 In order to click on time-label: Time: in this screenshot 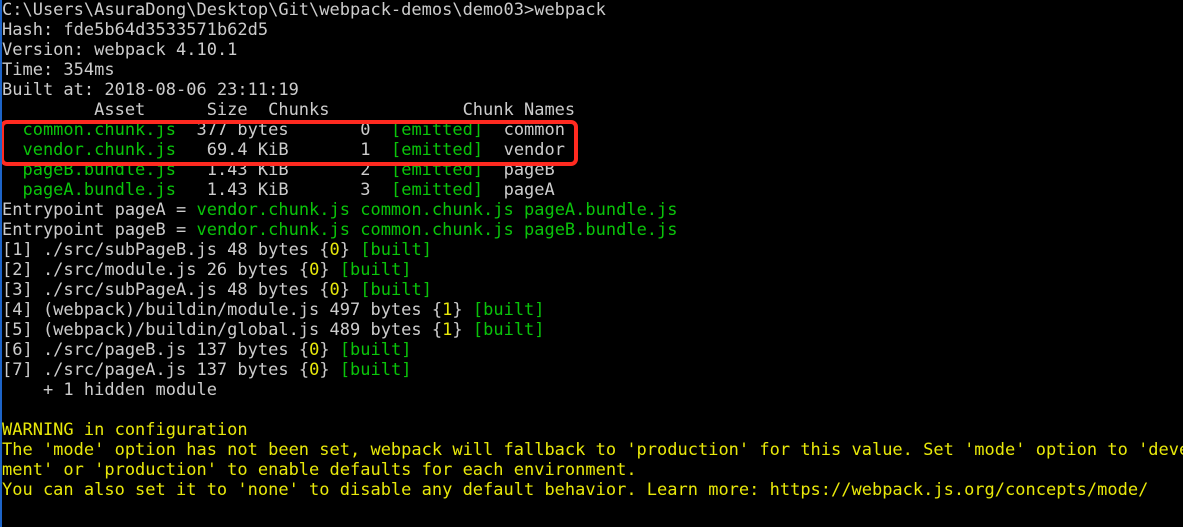, I will do `click(33, 70)`.